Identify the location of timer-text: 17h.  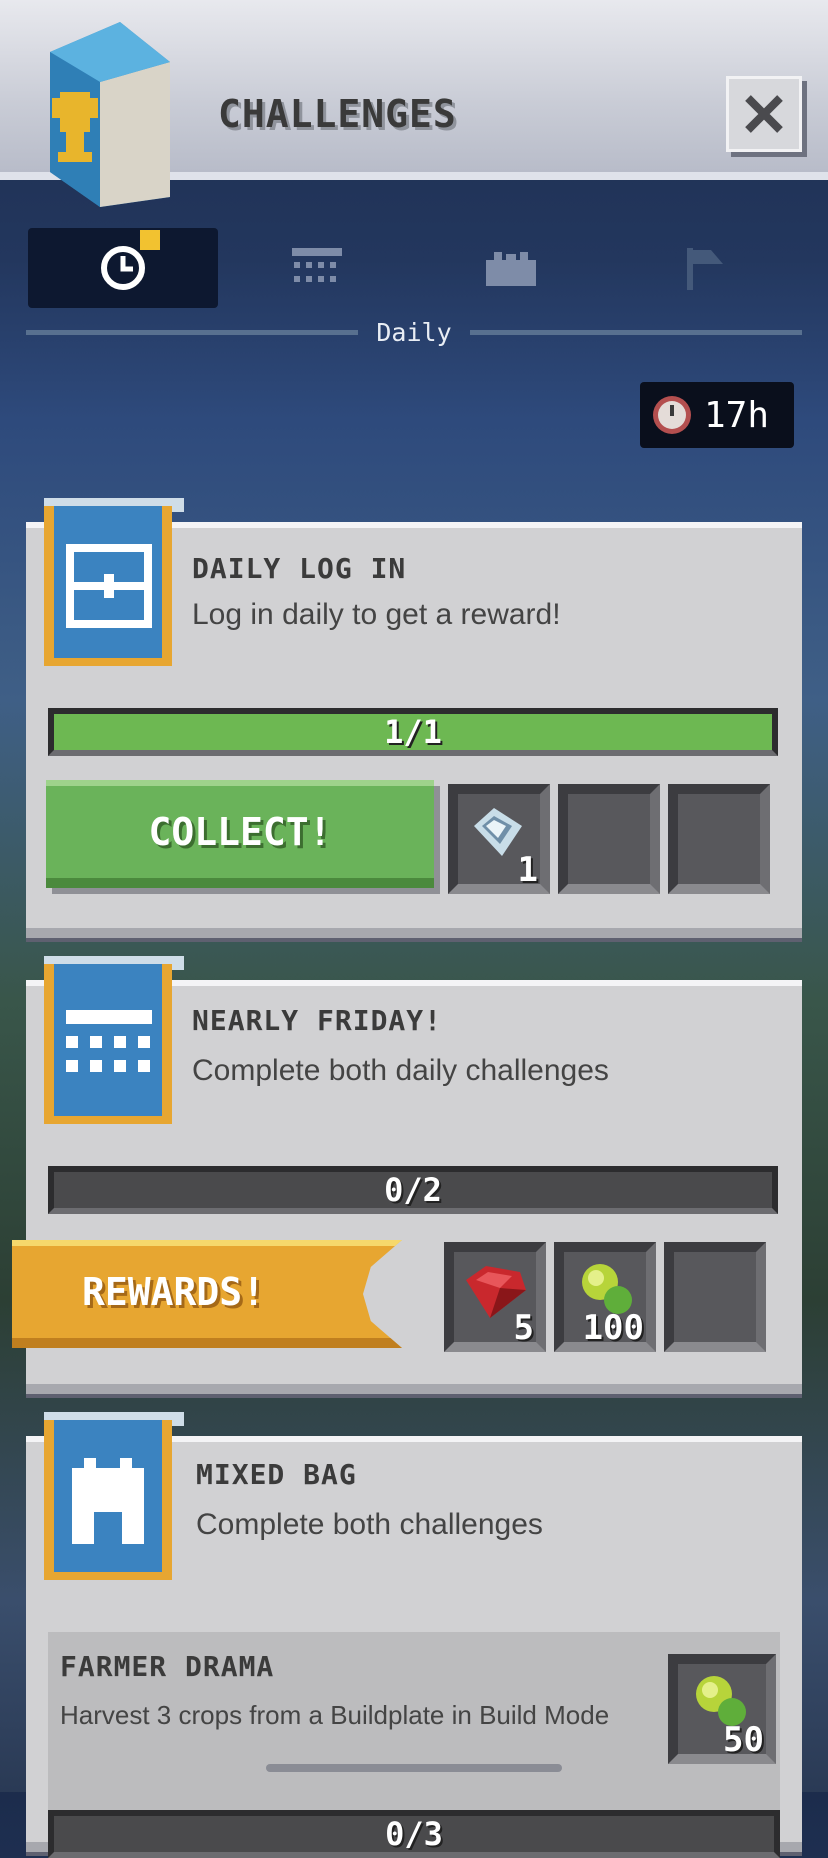
(737, 415).